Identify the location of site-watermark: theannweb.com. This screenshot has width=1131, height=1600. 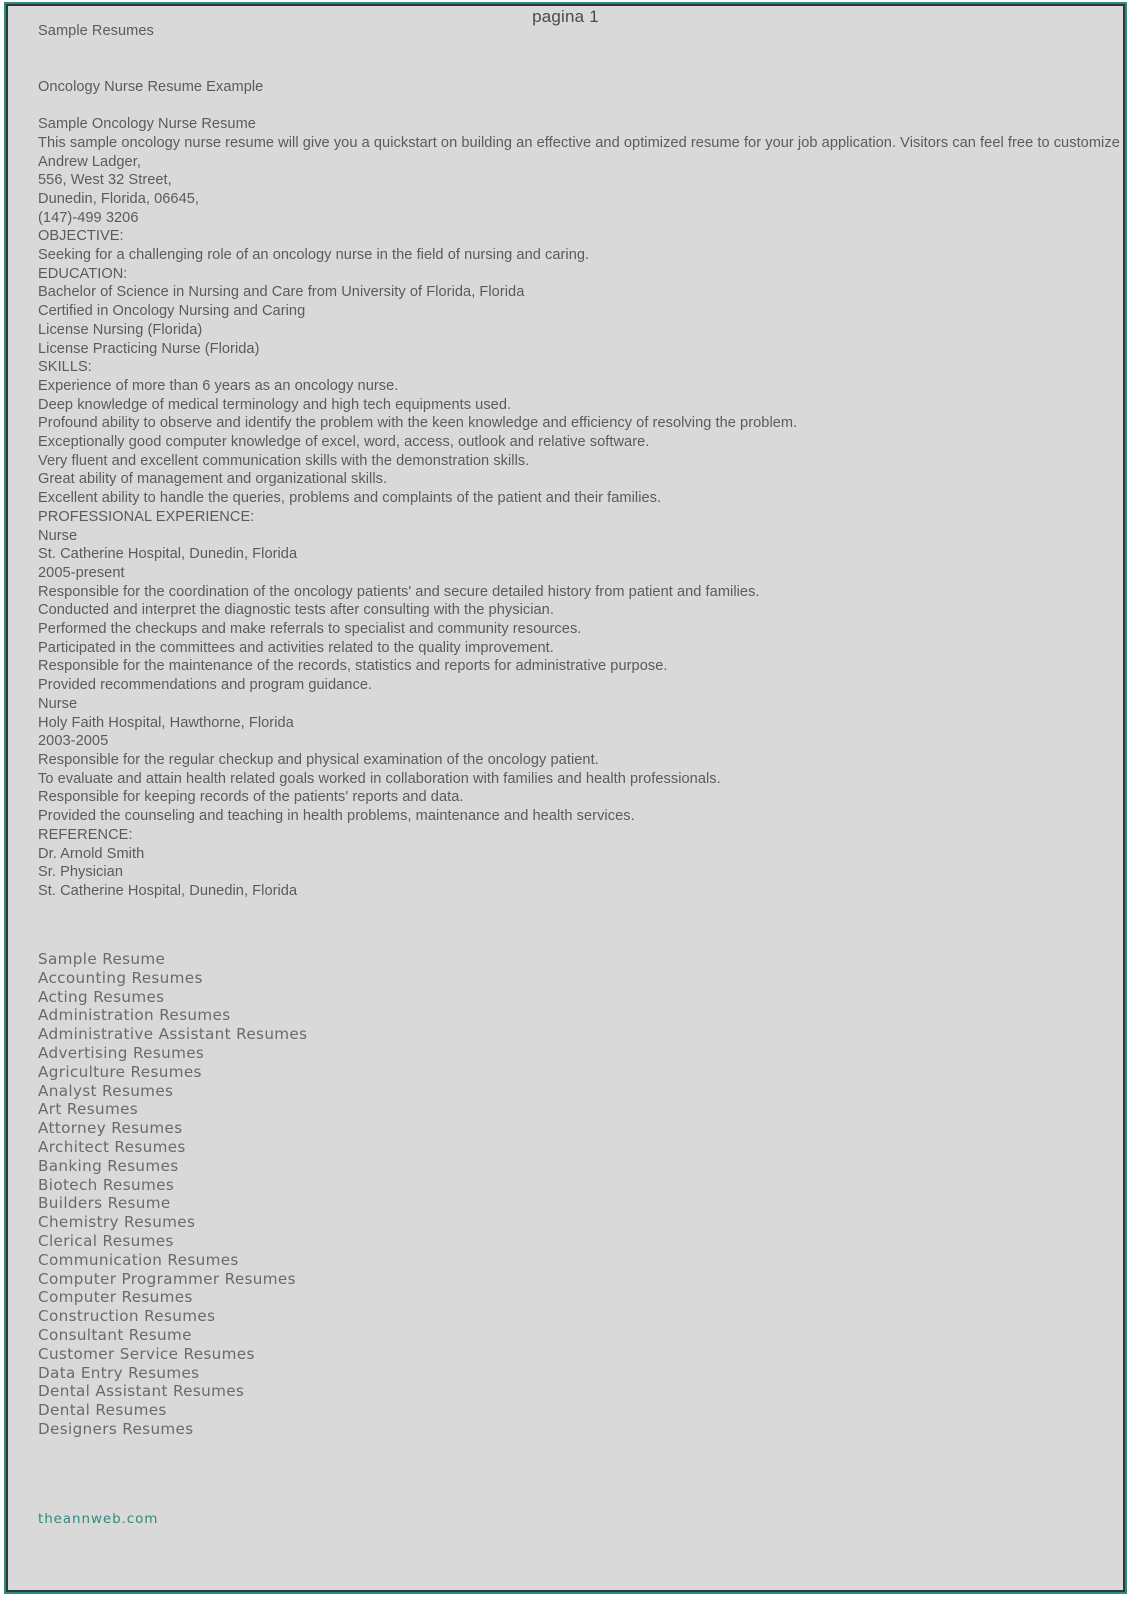
(98, 1519).